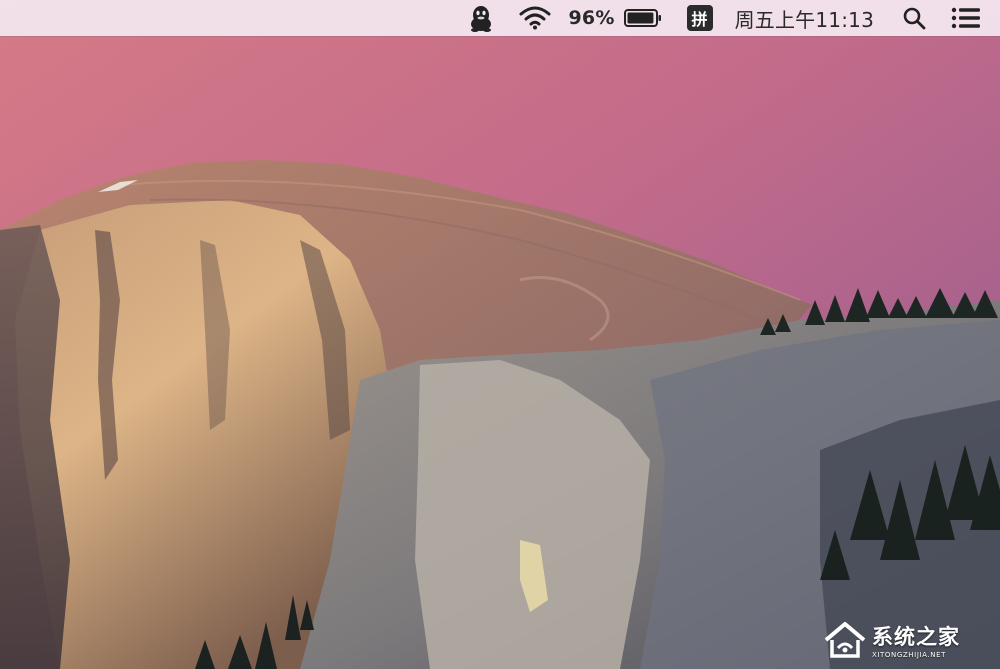 The height and width of the screenshot is (669, 1000). I want to click on battery-percentage: 96%, so click(591, 18).